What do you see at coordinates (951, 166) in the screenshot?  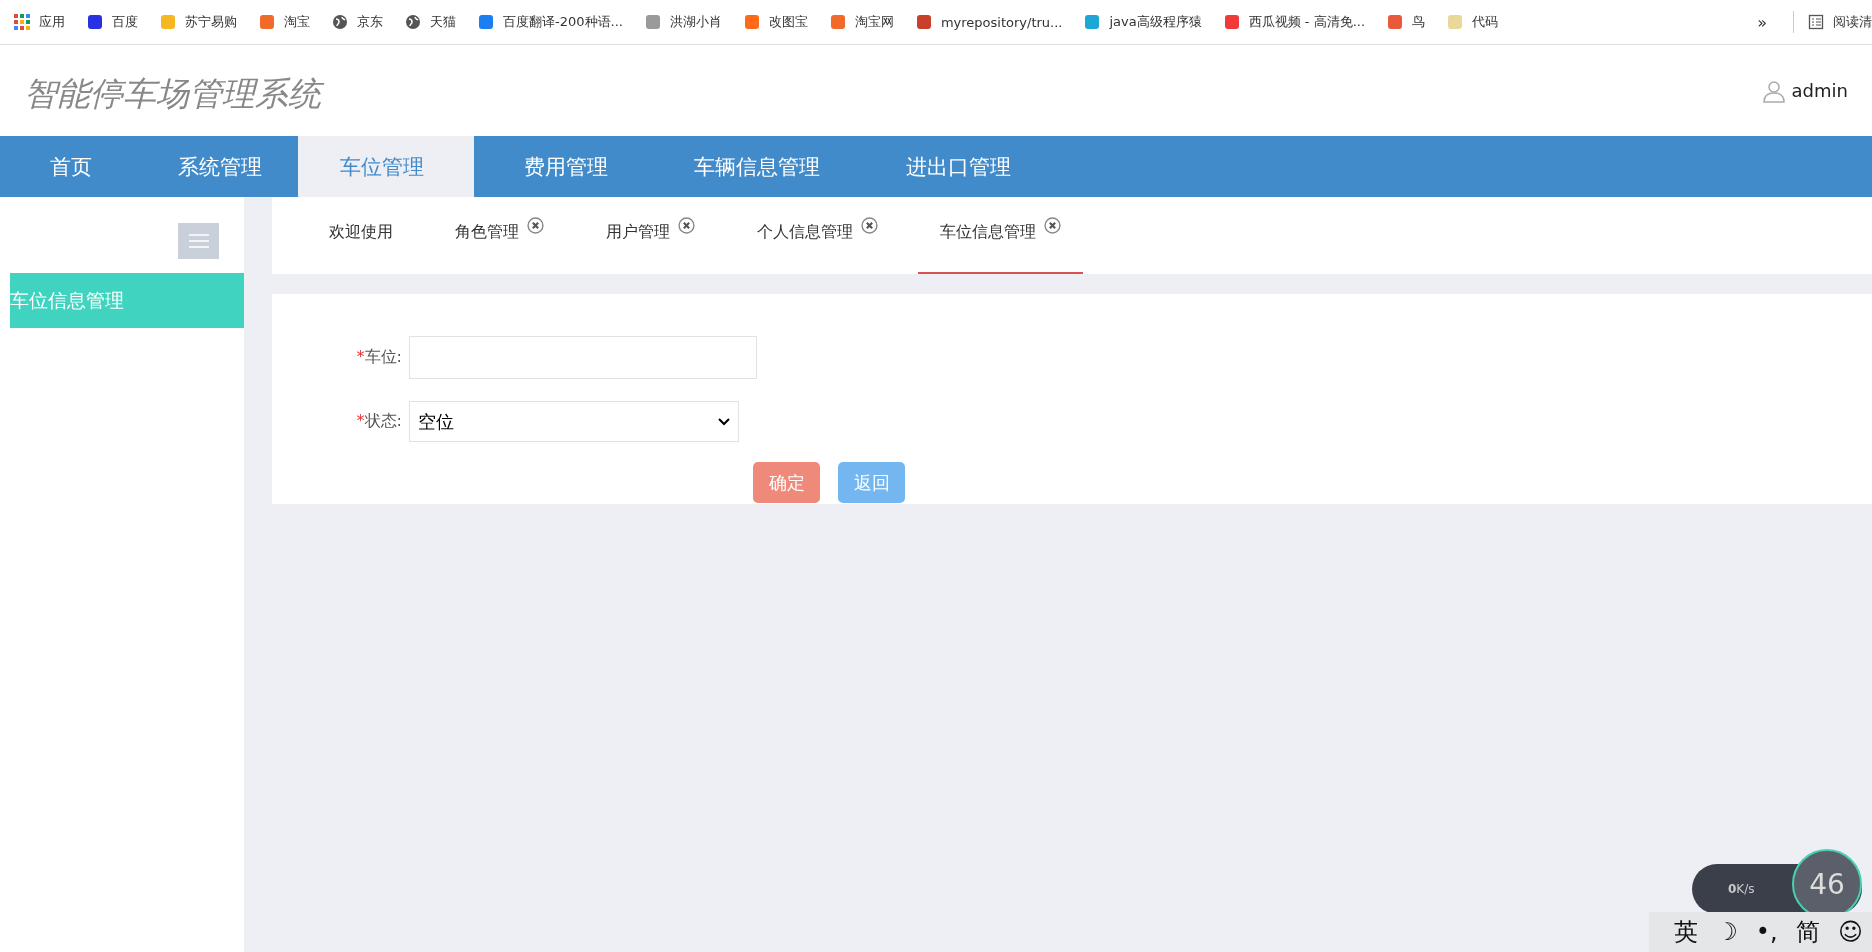 I see `nav-tab: 进出口管理` at bounding box center [951, 166].